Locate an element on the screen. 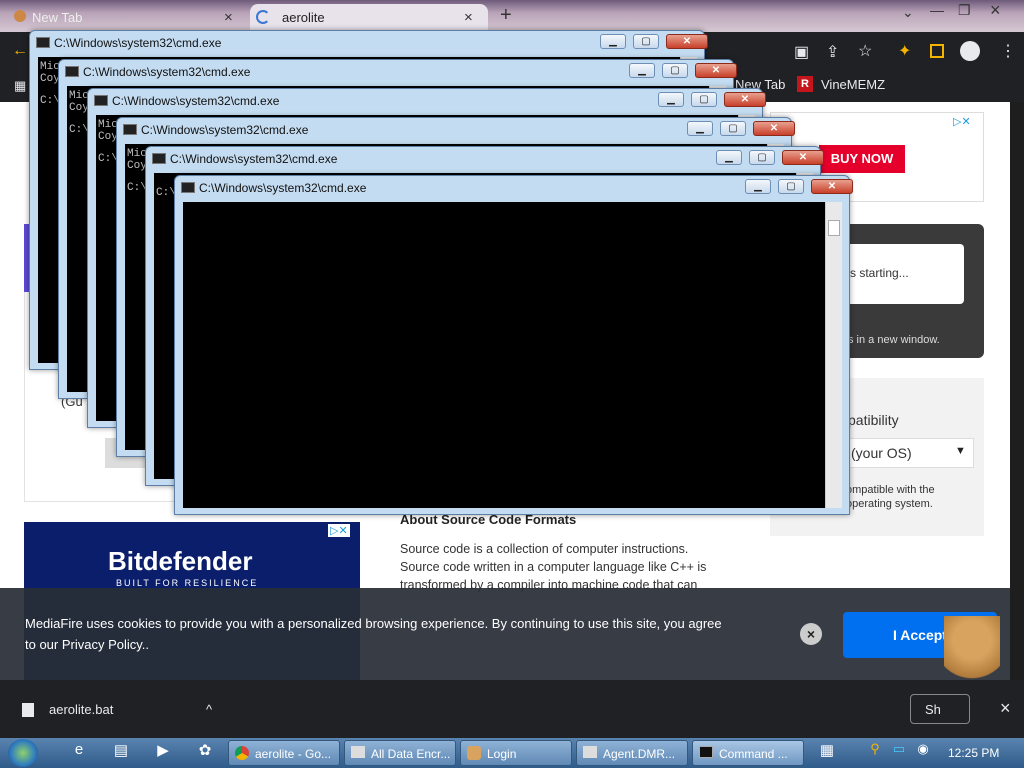 Image resolution: width=1024 pixels, height=768 pixels. search-icon: ⚲ is located at coordinates (875, 752).